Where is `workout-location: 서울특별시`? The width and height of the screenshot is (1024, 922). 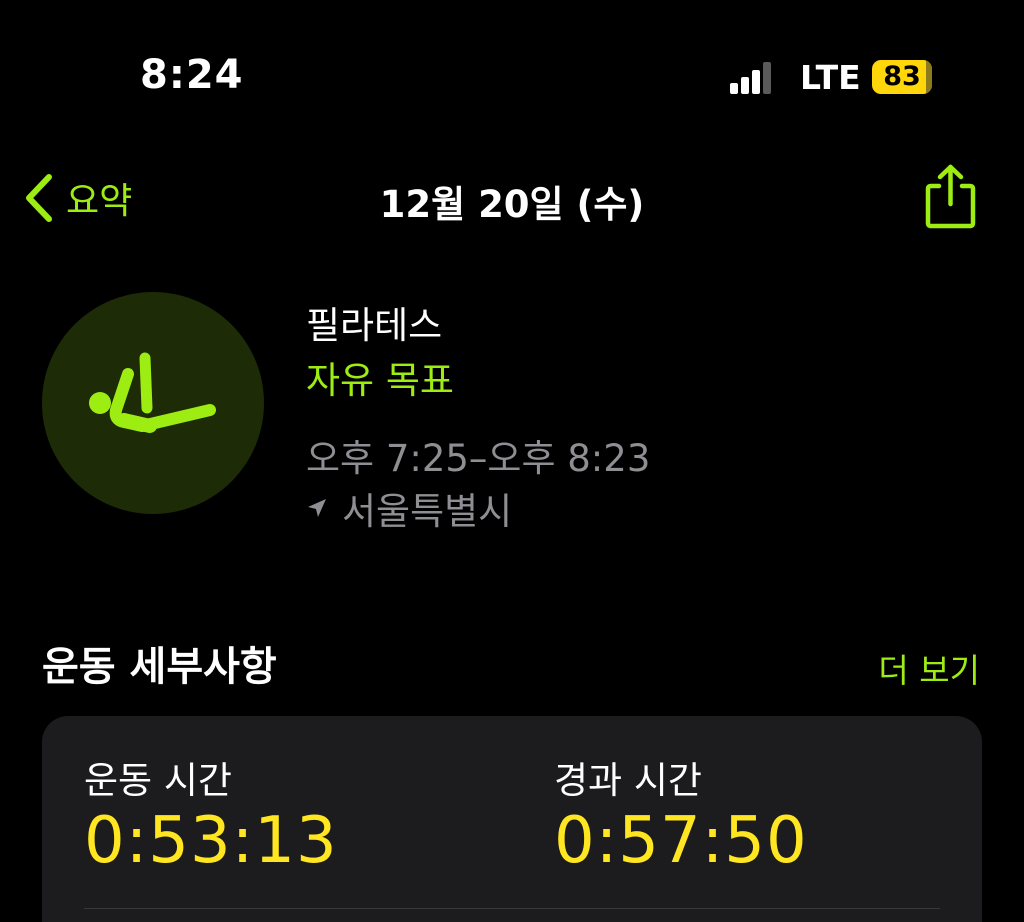 workout-location: 서울특별시 is located at coordinates (409, 508).